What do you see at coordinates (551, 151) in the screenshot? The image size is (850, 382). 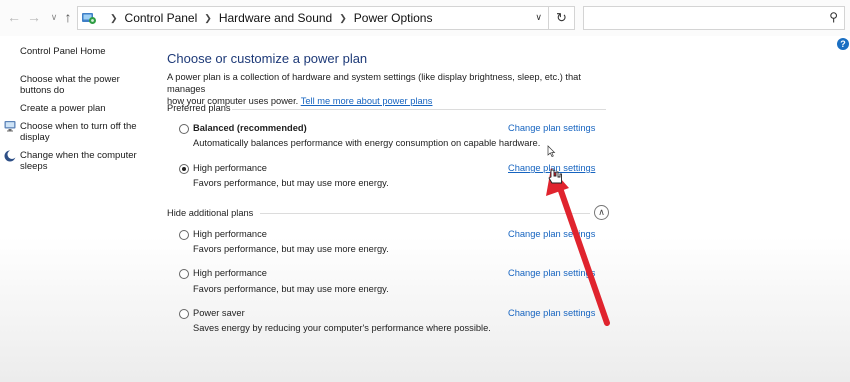 I see `mouse-pointer-icon` at bounding box center [551, 151].